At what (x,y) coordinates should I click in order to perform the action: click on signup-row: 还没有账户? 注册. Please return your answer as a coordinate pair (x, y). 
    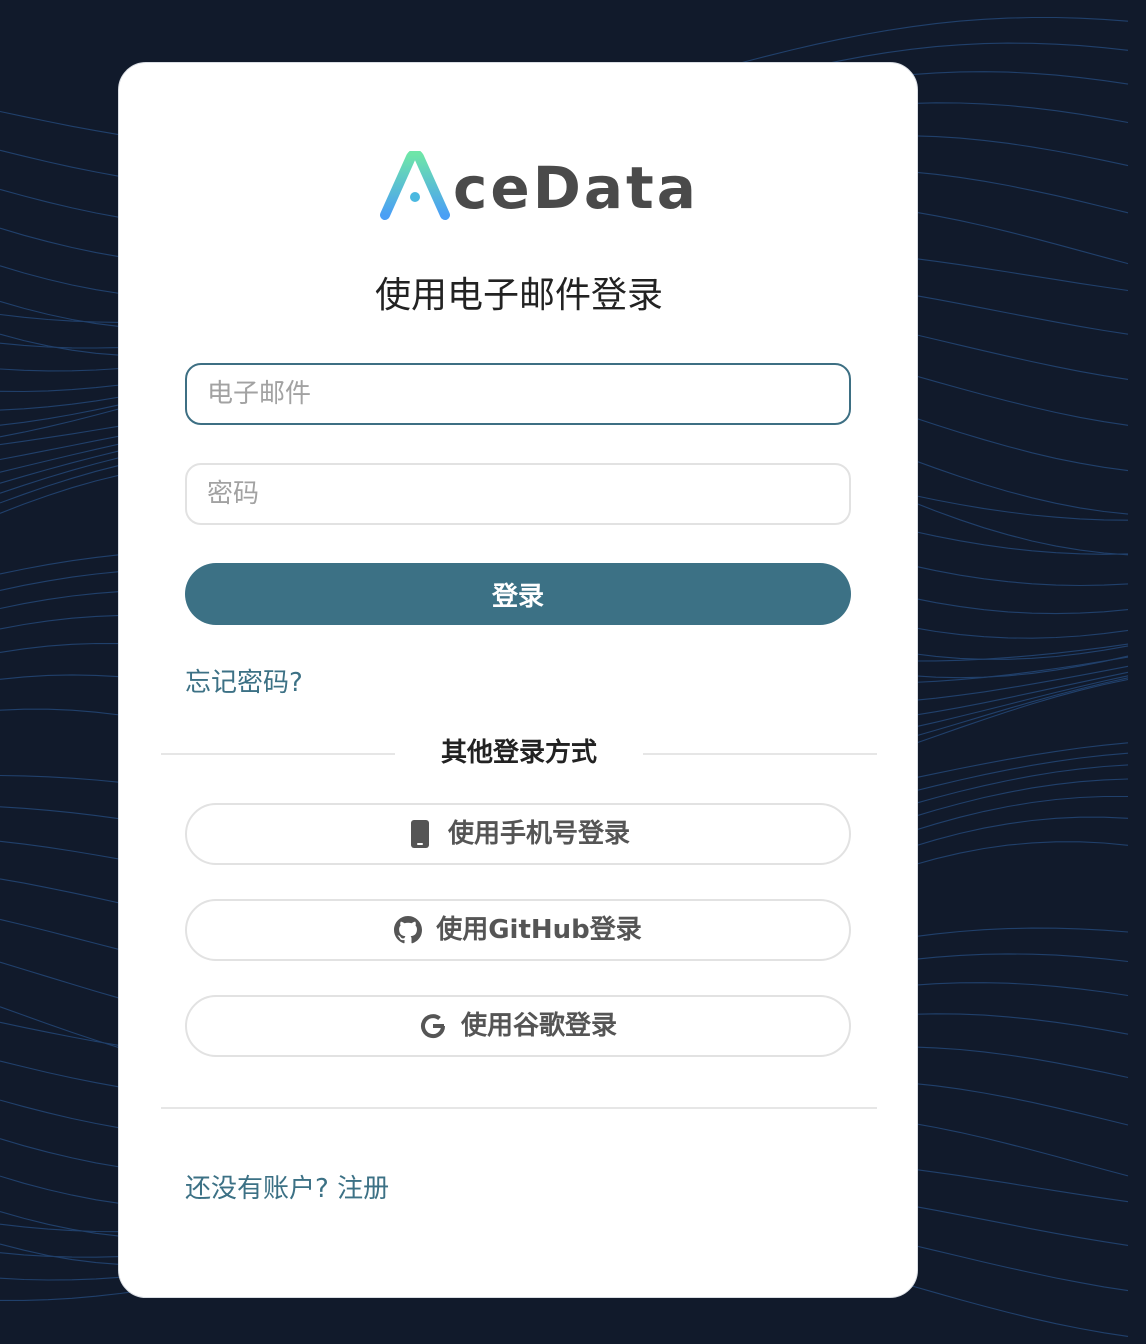
    Looking at the image, I should click on (287, 1189).